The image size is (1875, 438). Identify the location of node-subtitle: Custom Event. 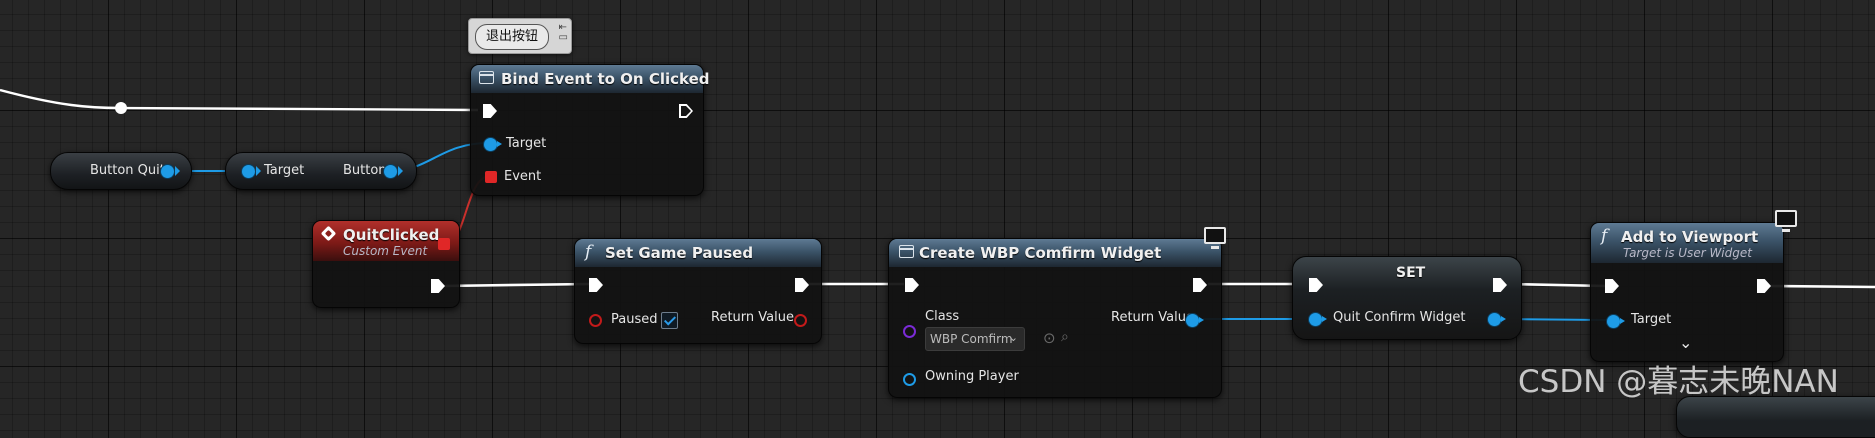
(385, 251).